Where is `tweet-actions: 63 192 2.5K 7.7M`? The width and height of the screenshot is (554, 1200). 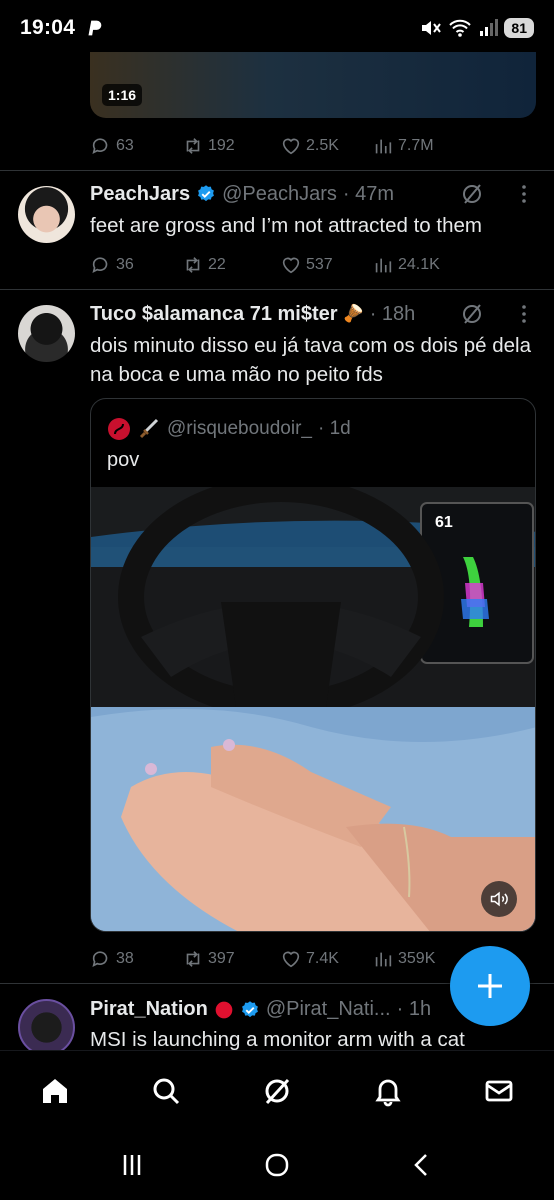
tweet-actions: 63 192 2.5K 7.7M is located at coordinates (313, 146).